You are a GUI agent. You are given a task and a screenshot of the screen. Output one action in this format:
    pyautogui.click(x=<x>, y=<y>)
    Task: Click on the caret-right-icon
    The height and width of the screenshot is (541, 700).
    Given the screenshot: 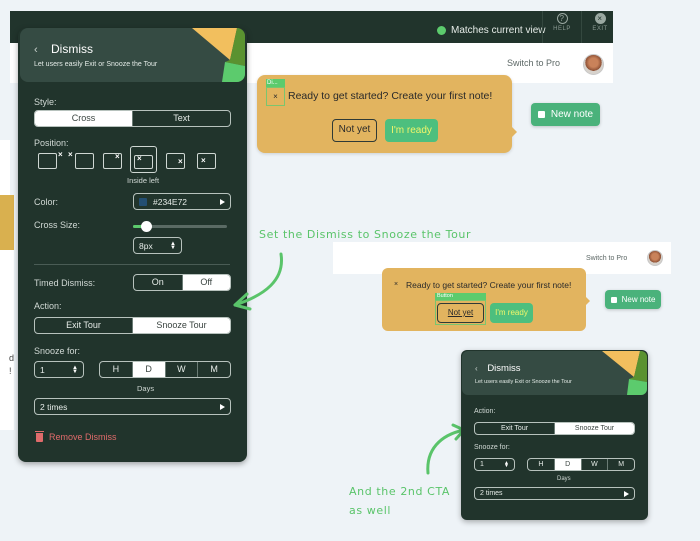 What is the action you would take?
    pyautogui.click(x=222, y=201)
    